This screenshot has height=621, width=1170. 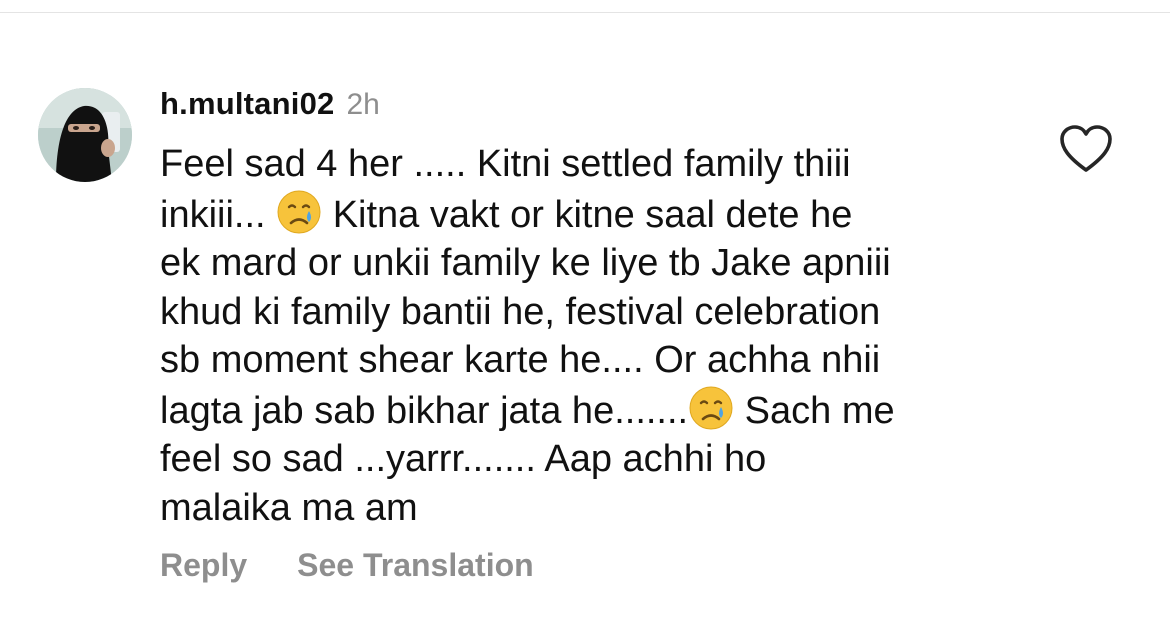 I want to click on comment-actions: Reply See Translation, so click(x=347, y=565).